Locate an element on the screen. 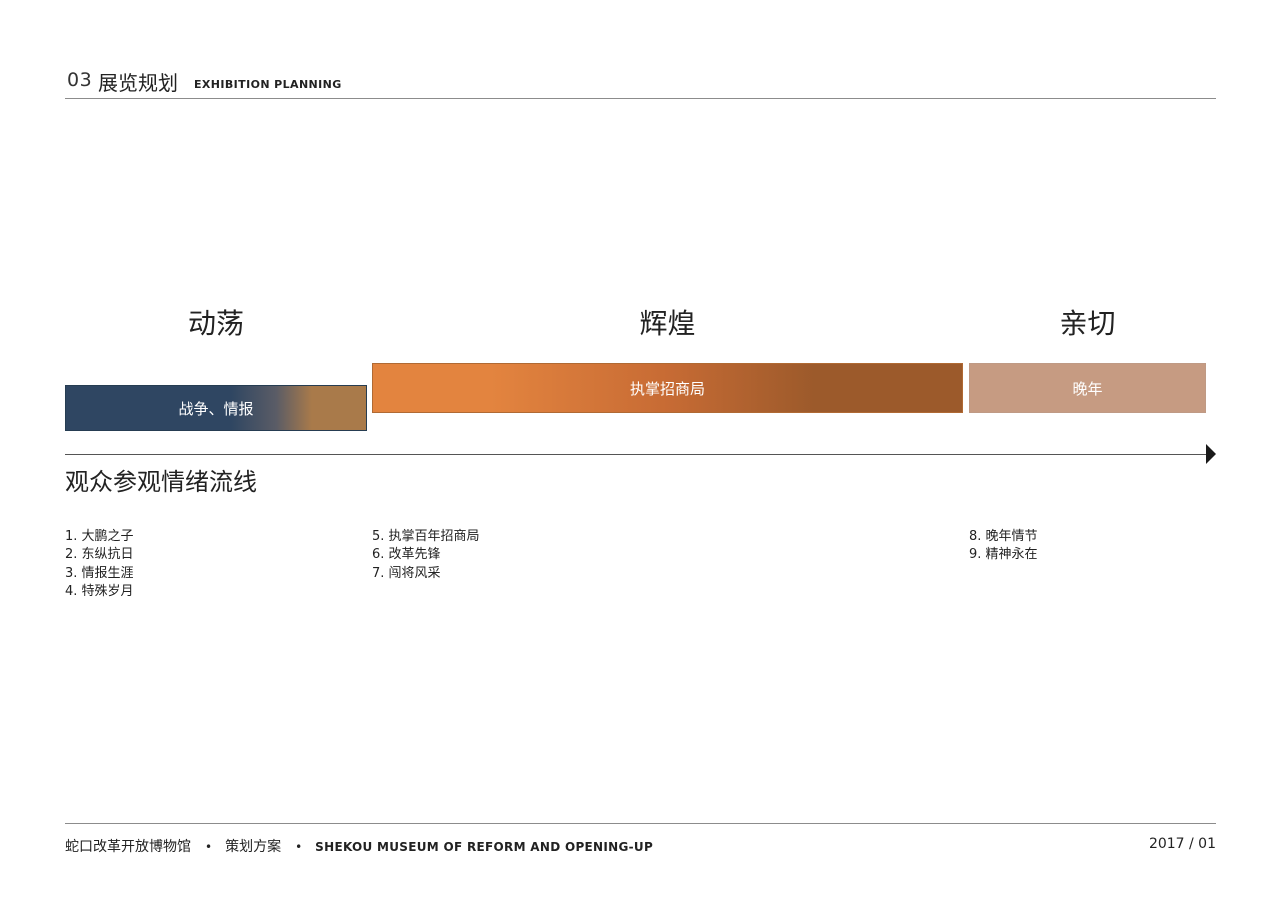 The width and height of the screenshot is (1280, 905). list-item: 3. 情报生涯 is located at coordinates (99, 573).